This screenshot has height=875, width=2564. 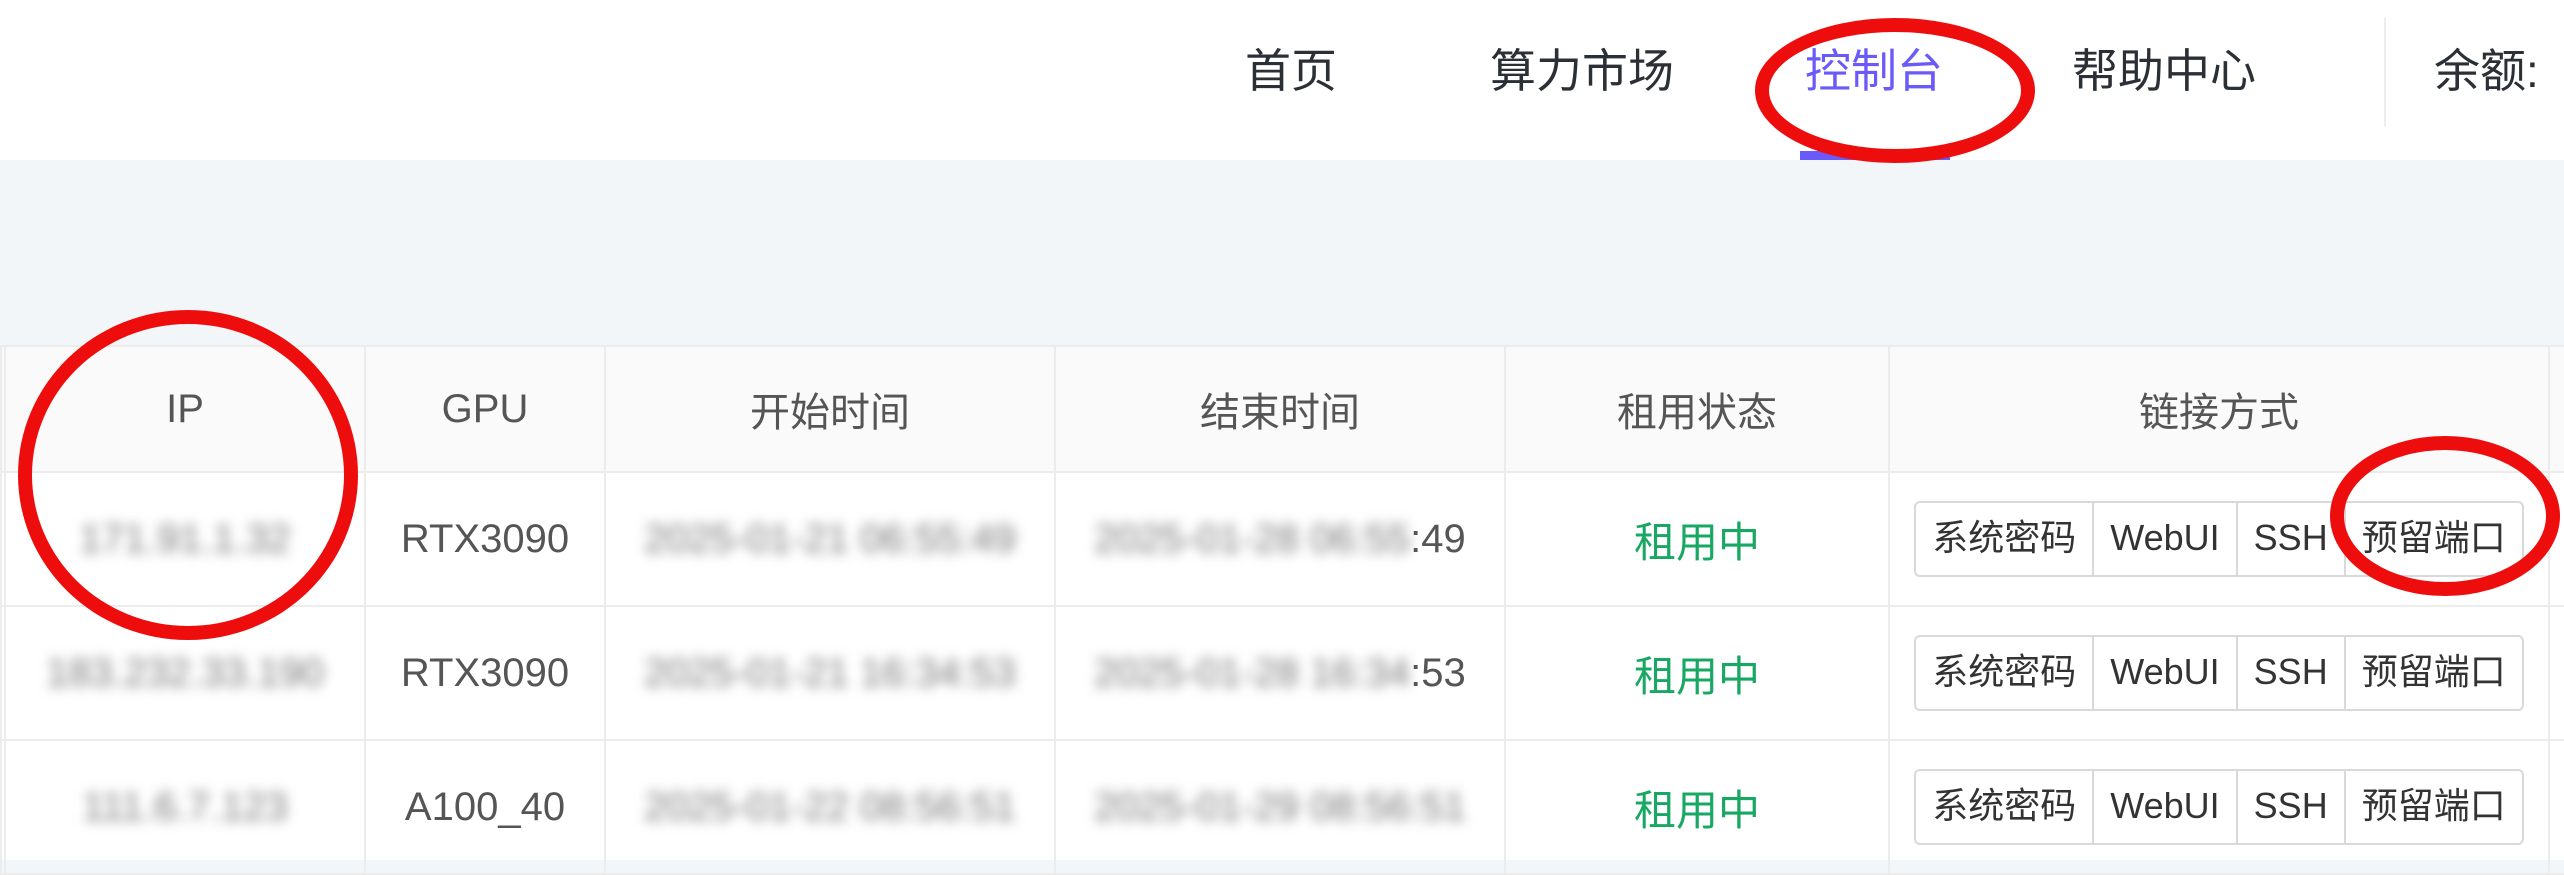 I want to click on cell-start-time: 2025-01-22 08:56:51, so click(x=830, y=807).